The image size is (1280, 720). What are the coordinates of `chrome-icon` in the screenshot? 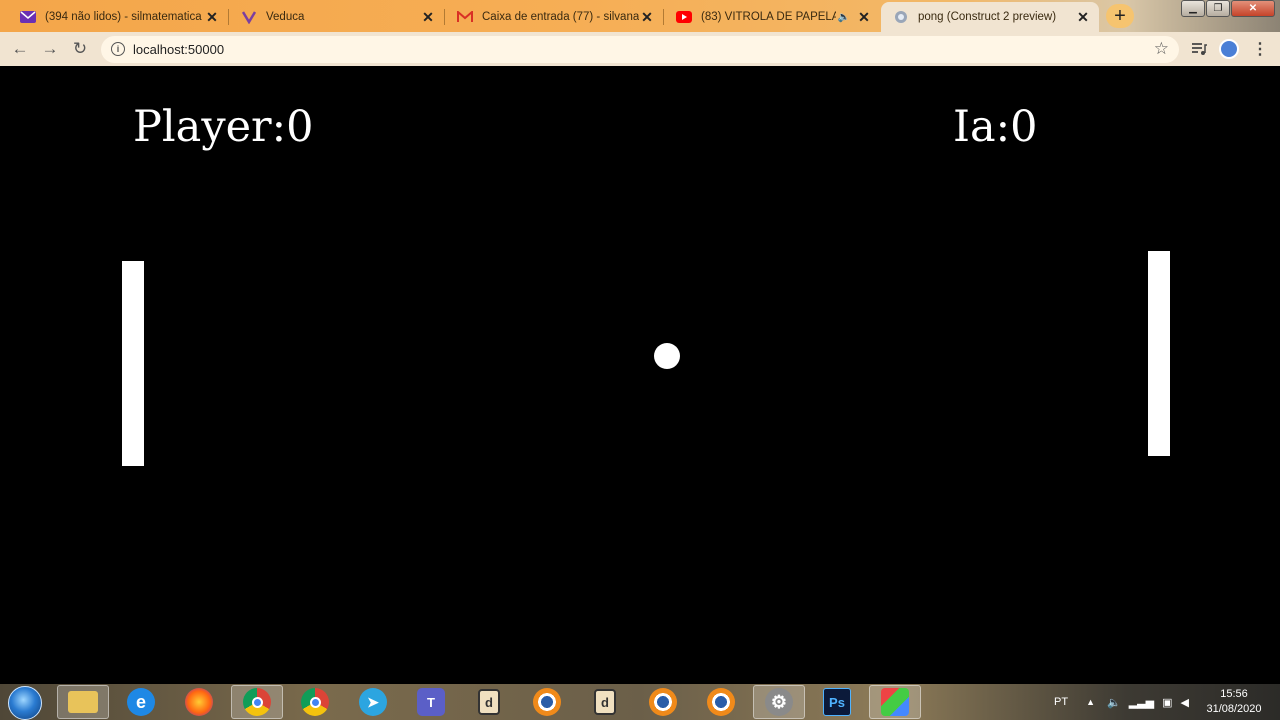 It's located at (257, 702).